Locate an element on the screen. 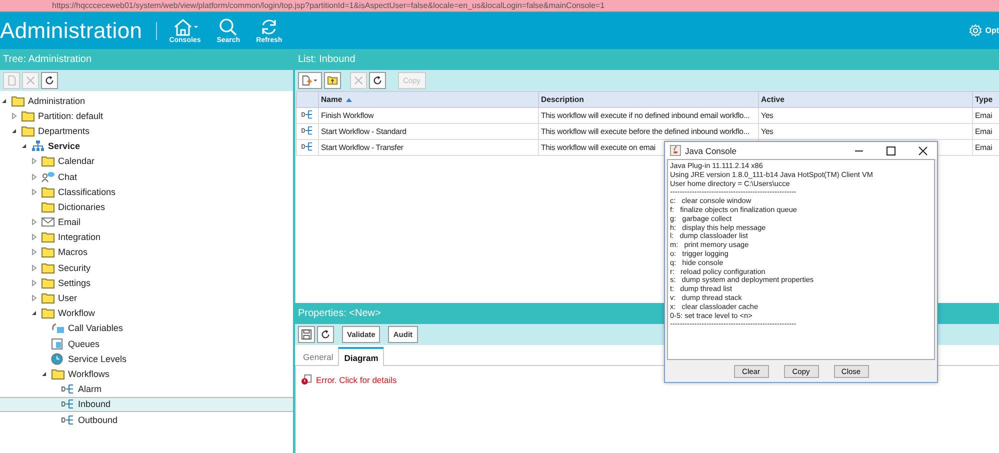  hierarchy-icon is located at coordinates (38, 146).